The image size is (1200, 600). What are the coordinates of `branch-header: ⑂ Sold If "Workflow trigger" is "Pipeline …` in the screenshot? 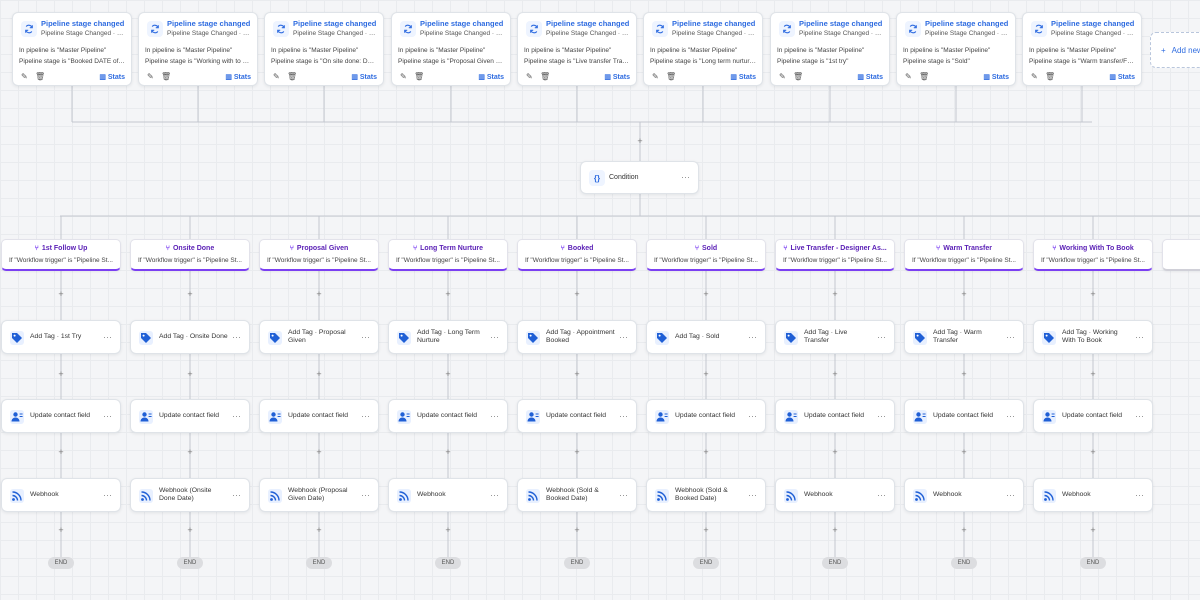 It's located at (706, 255).